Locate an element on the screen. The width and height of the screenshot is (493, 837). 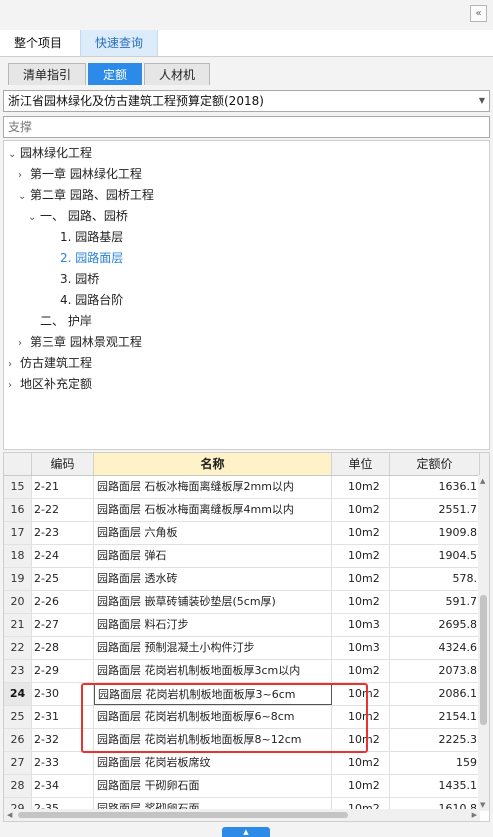
tab-quota: 定额 is located at coordinates (115, 74).